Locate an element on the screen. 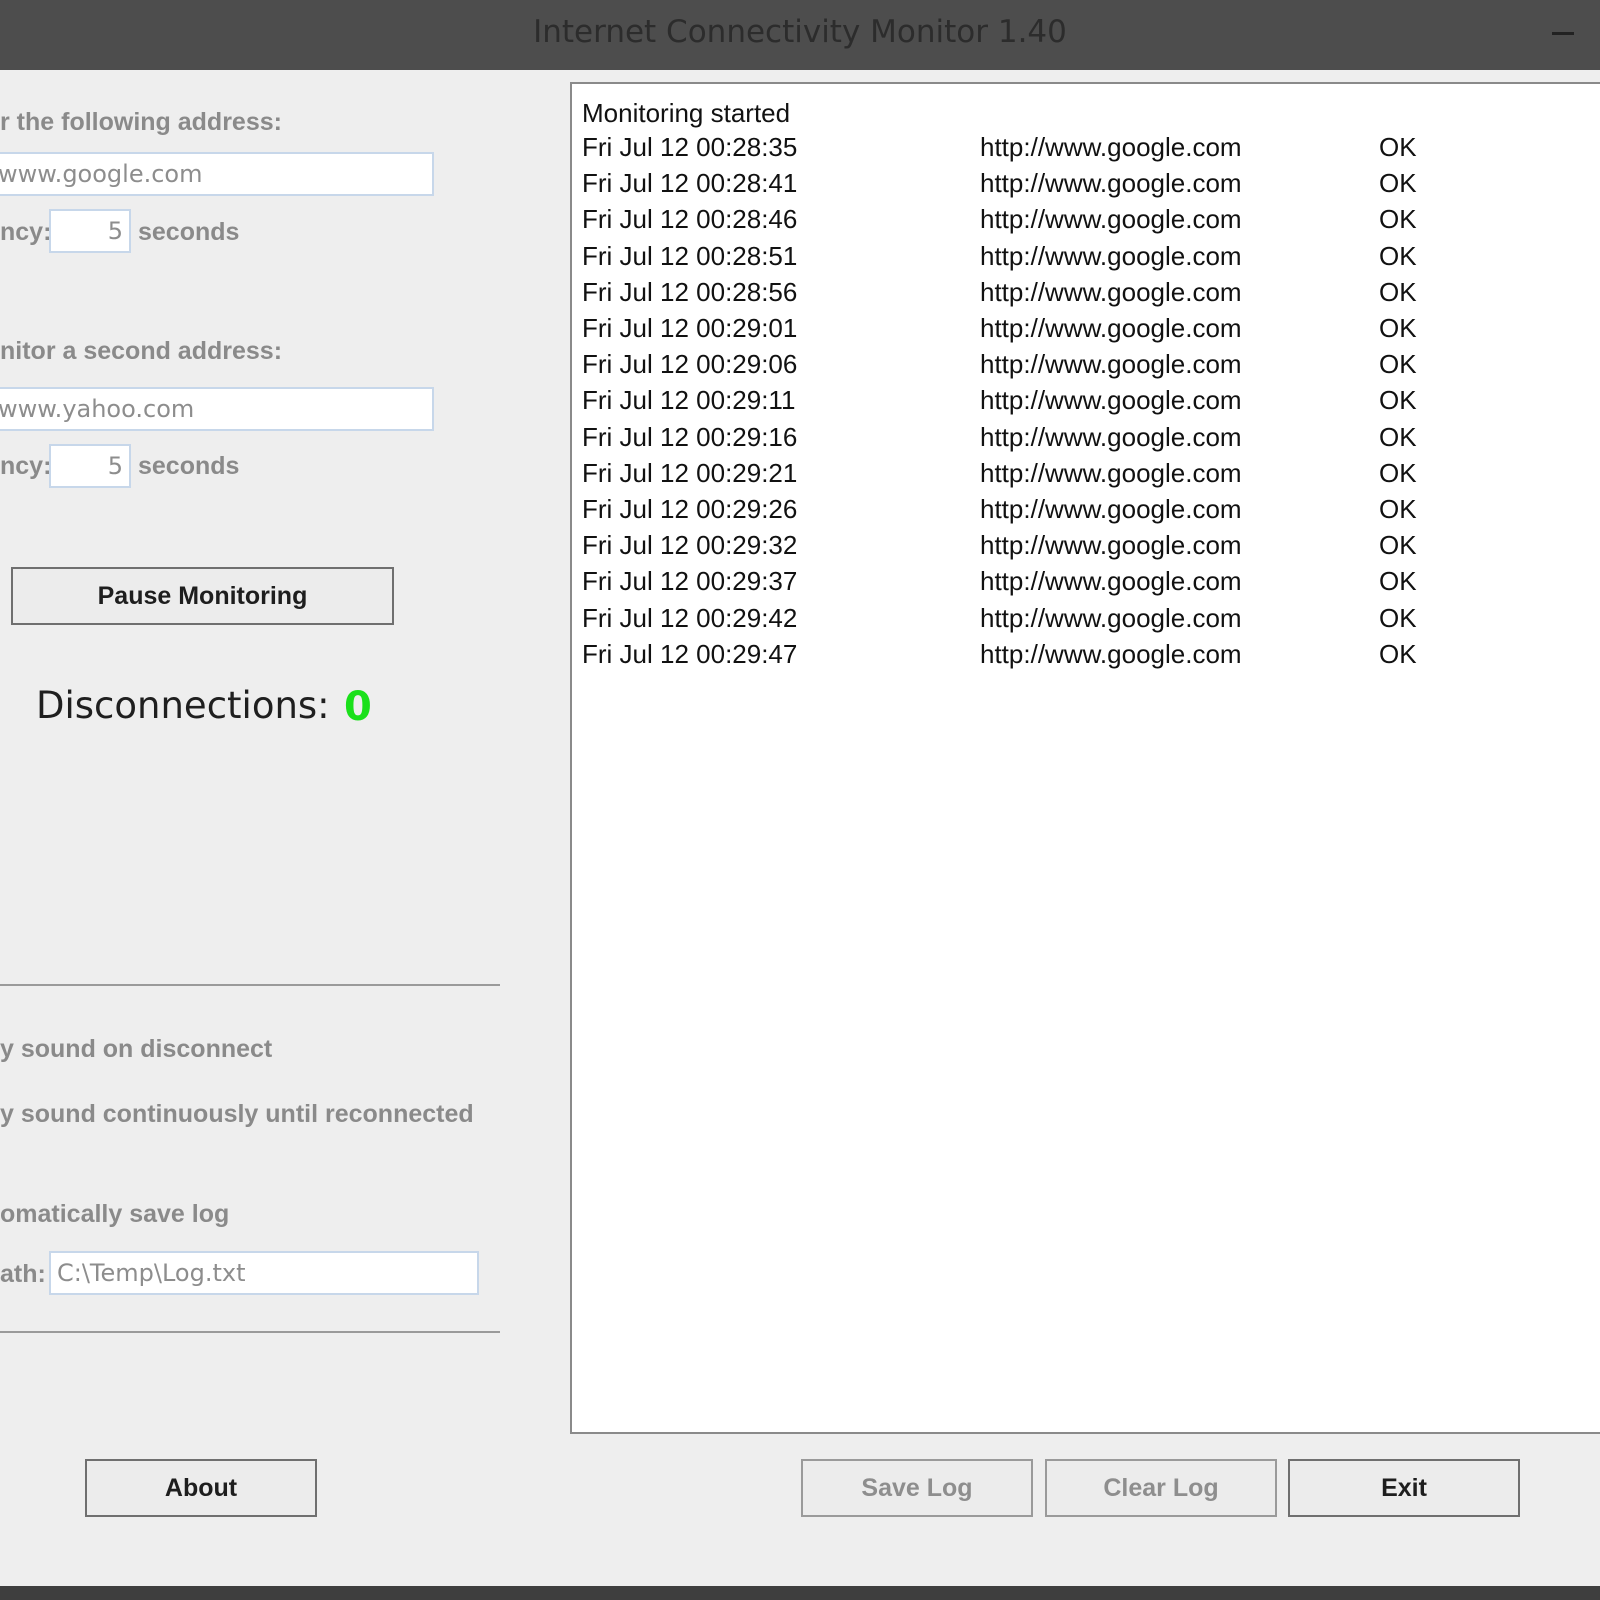 The height and width of the screenshot is (1600, 1600). log-time: Fri Jul 12 00:29:11 is located at coordinates (689, 400).